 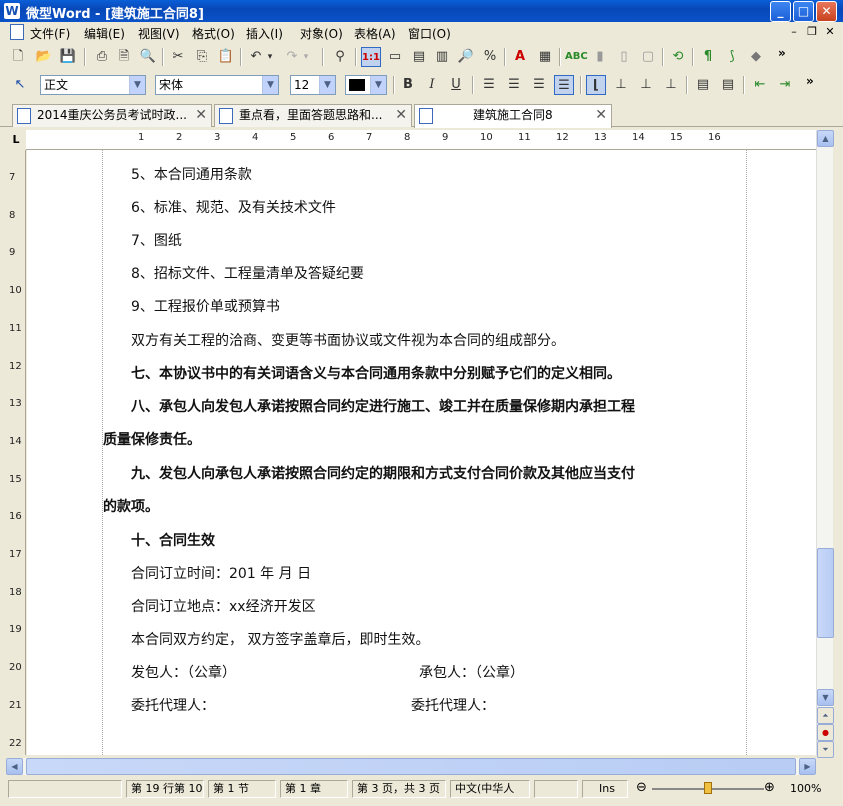 What do you see at coordinates (68, 57) in the screenshot?
I see `save-icon: 💾` at bounding box center [68, 57].